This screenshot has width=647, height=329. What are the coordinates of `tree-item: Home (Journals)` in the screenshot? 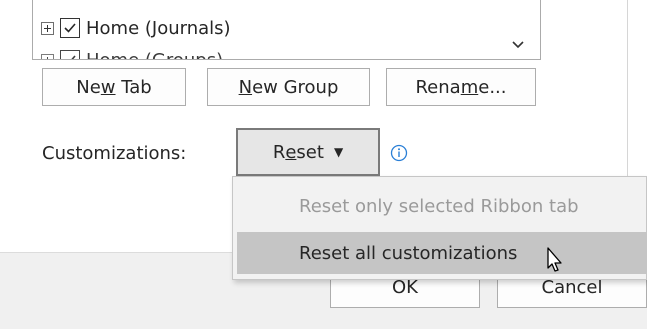 It's located at (136, 28).